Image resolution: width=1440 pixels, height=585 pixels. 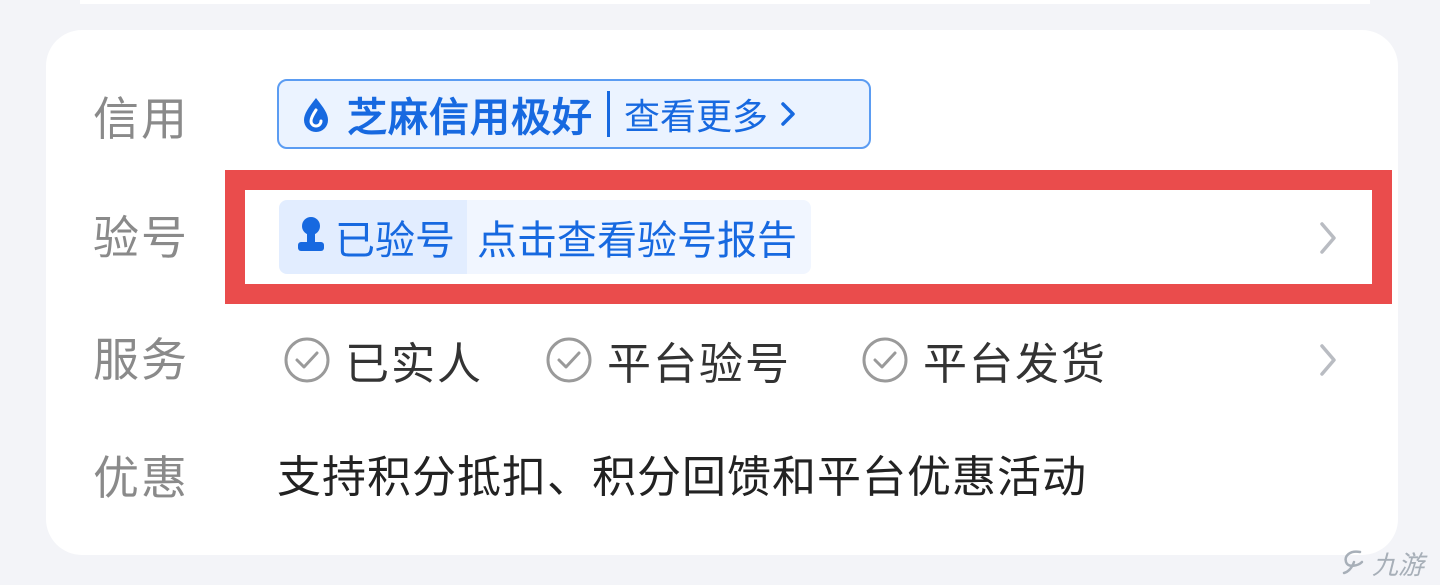 What do you see at coordinates (699, 364) in the screenshot?
I see `service-item-label: 平台验号` at bounding box center [699, 364].